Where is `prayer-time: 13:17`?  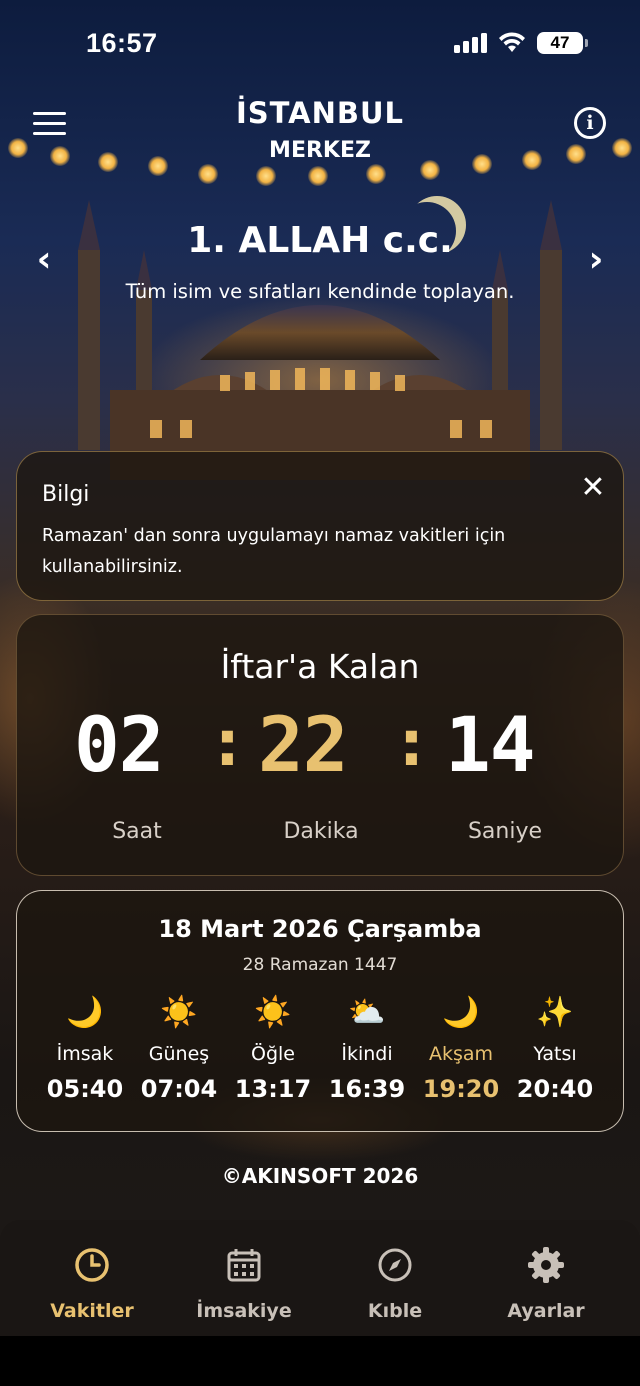 prayer-time: 13:17 is located at coordinates (273, 1089).